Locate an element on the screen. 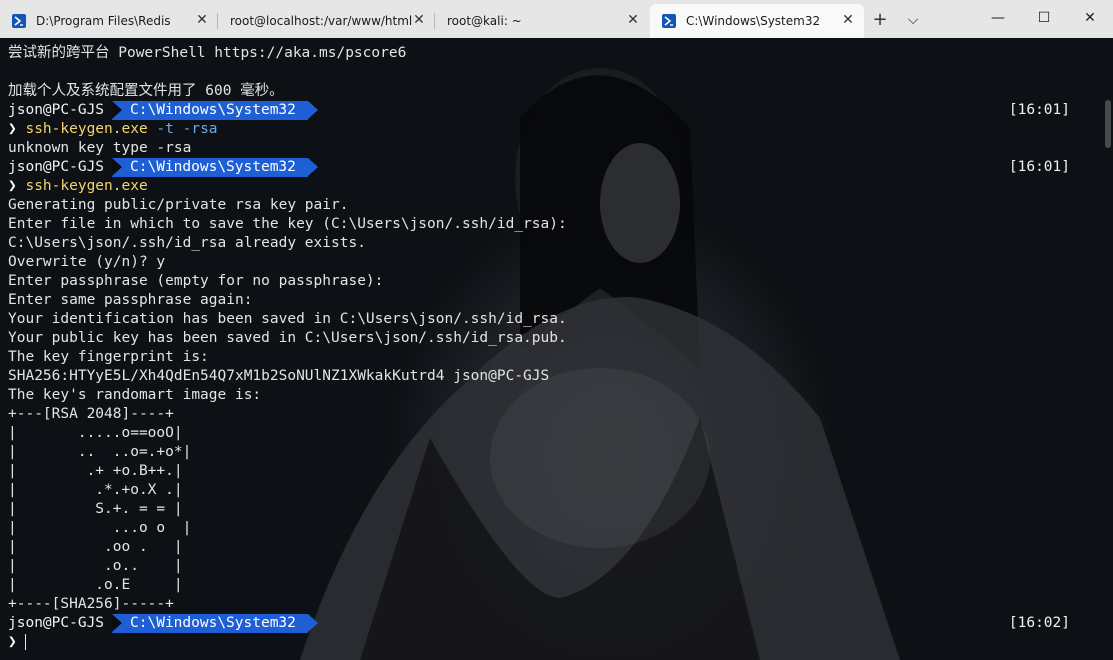 This screenshot has width=1113, height=660. command-line: ❯ ssh-keygen.exe is located at coordinates (548, 186).